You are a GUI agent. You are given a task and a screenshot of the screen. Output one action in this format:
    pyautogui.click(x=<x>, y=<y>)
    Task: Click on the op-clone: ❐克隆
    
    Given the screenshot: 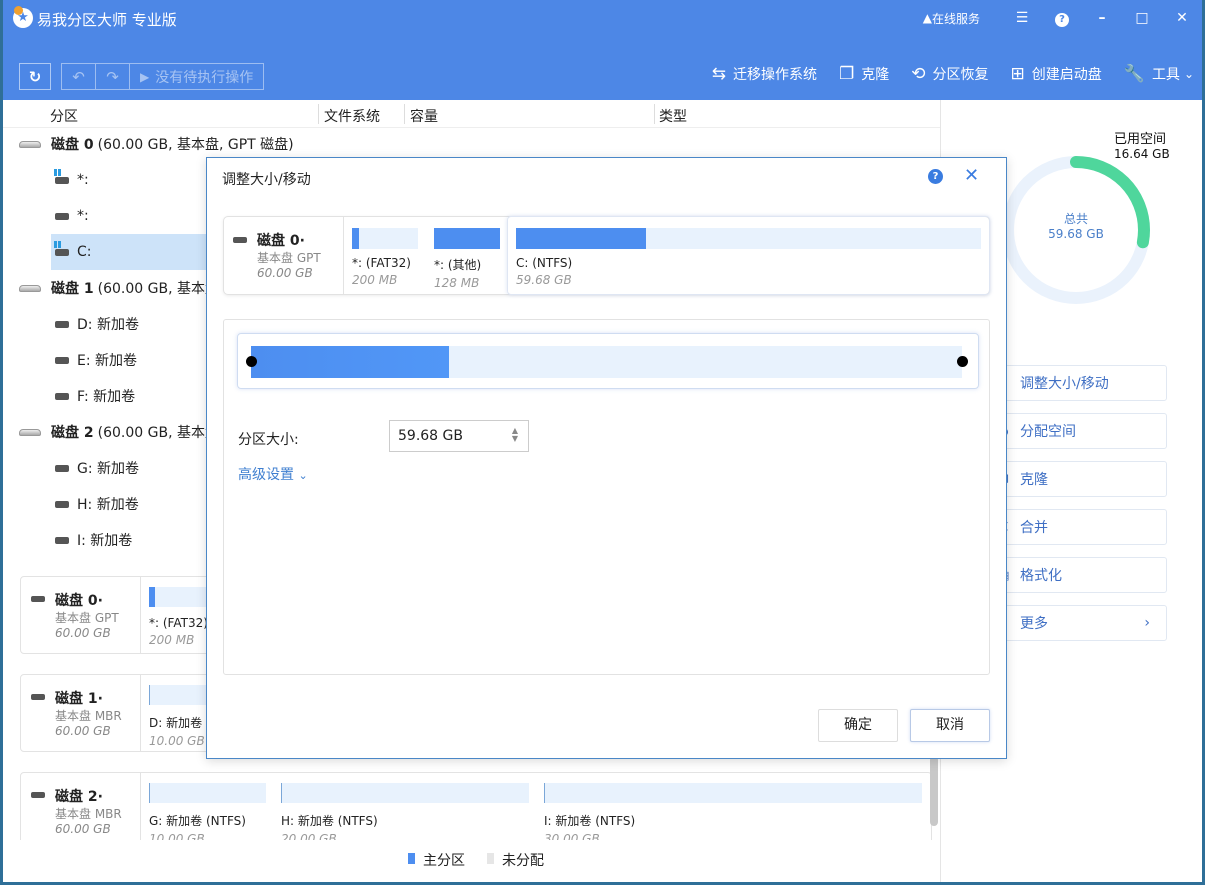 What is the action you would take?
    pyautogui.click(x=1079, y=479)
    